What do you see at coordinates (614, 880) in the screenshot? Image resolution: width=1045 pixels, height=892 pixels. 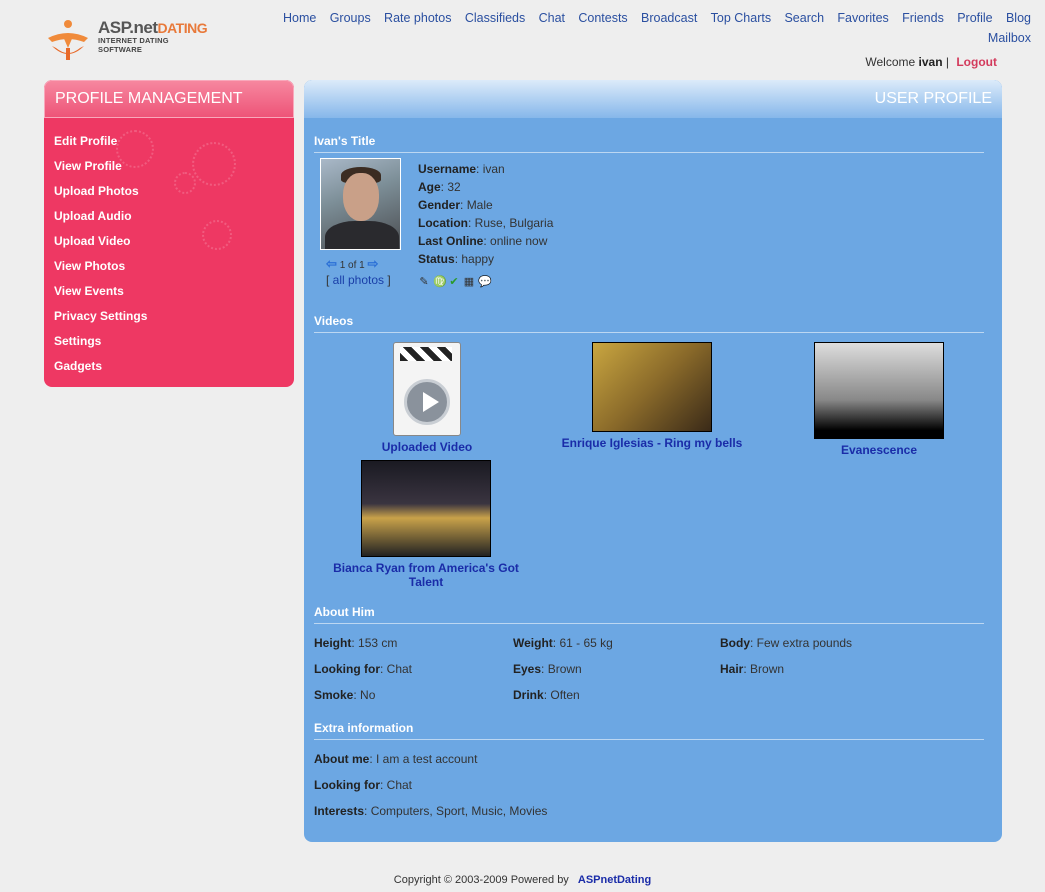 I see `footer-powered-by-link: ASPnetDating` at bounding box center [614, 880].